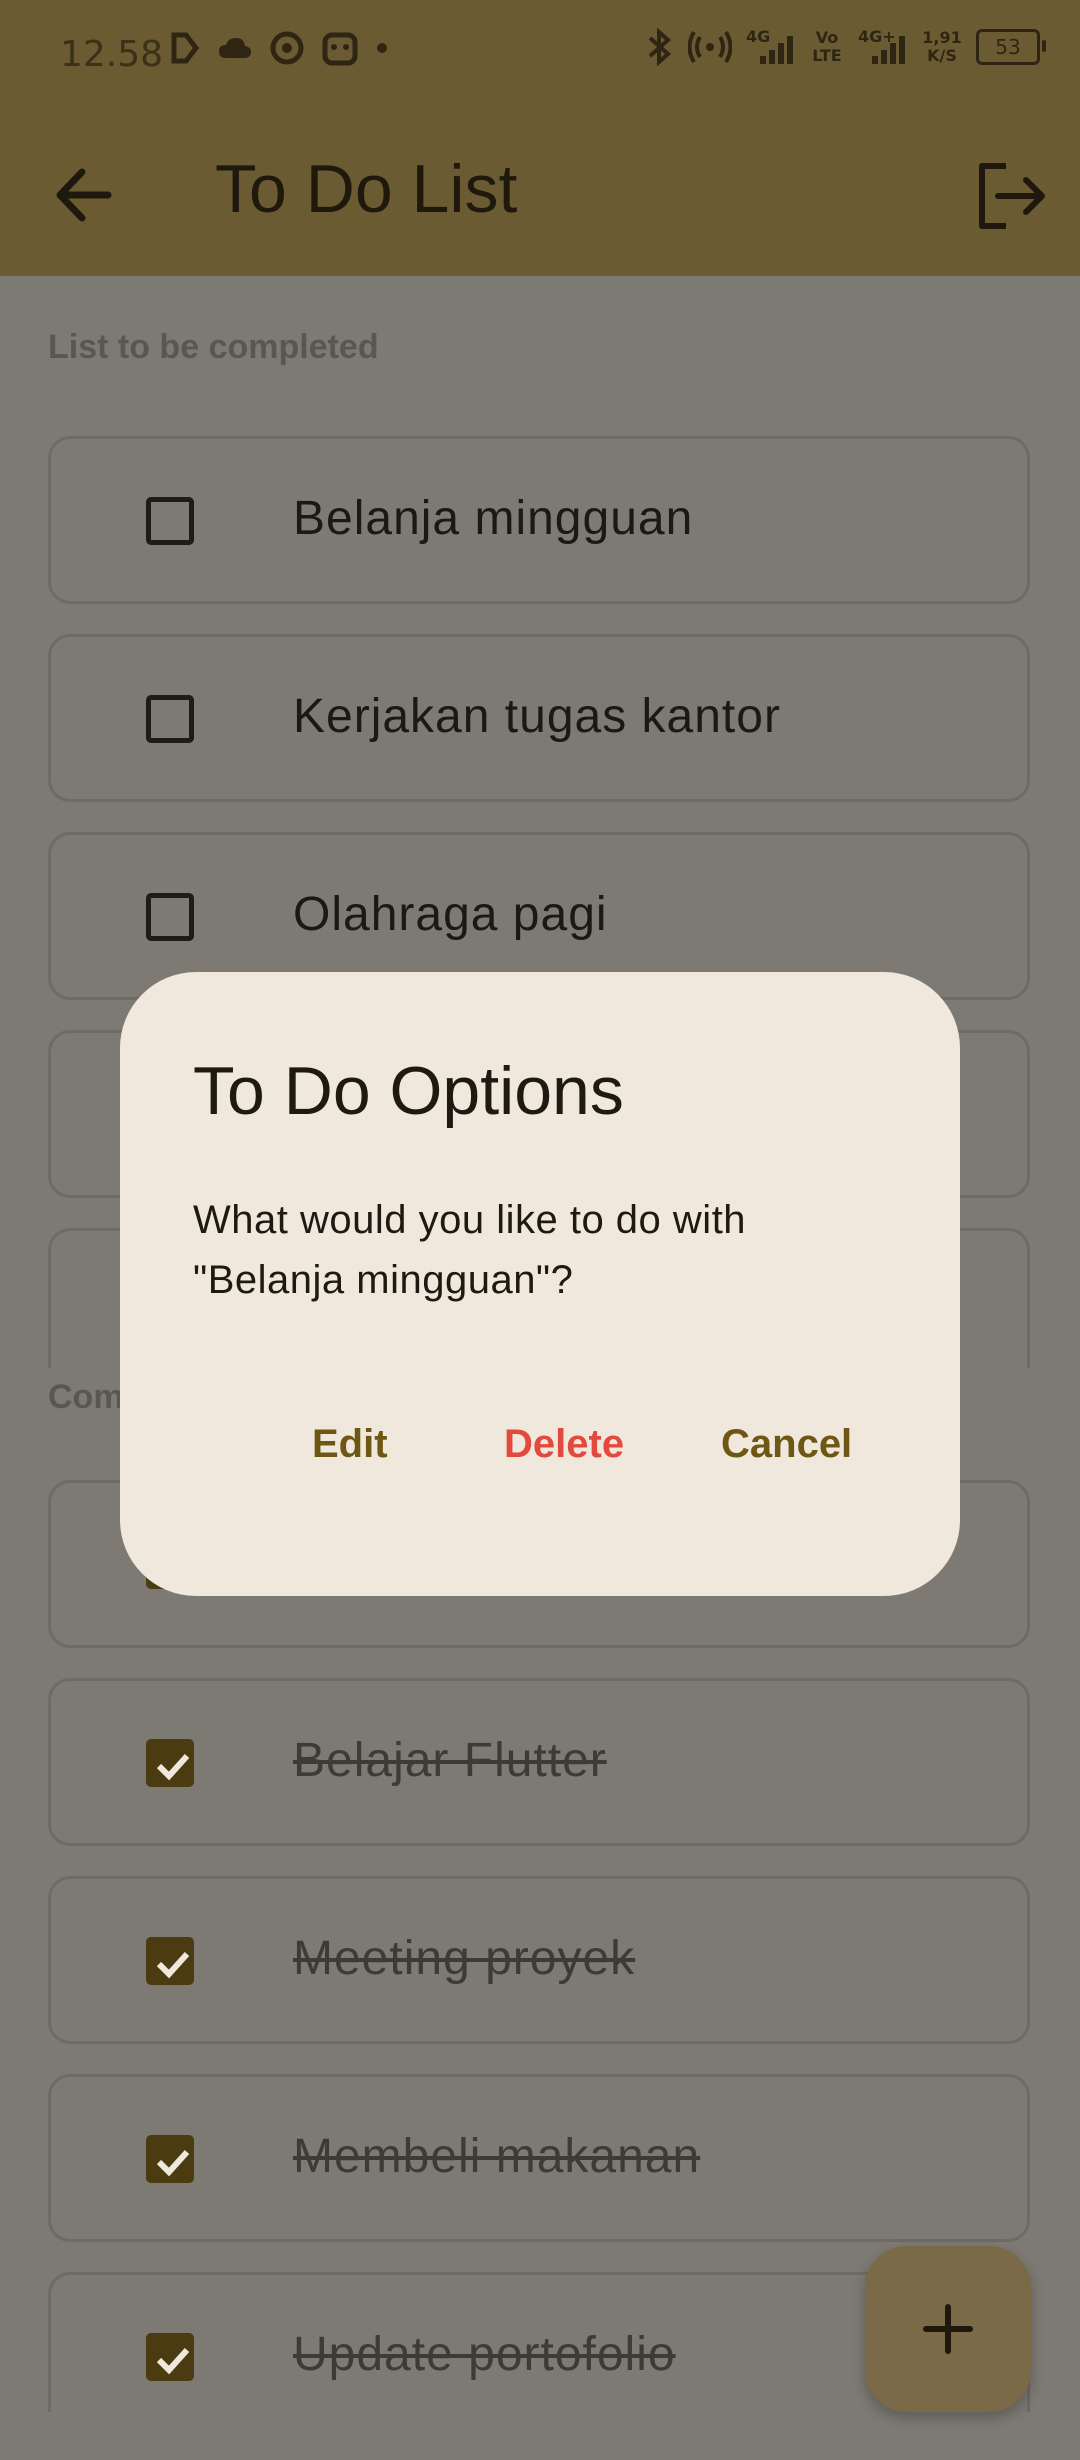 The width and height of the screenshot is (1080, 2460). I want to click on arrow-back-icon, so click(84, 195).